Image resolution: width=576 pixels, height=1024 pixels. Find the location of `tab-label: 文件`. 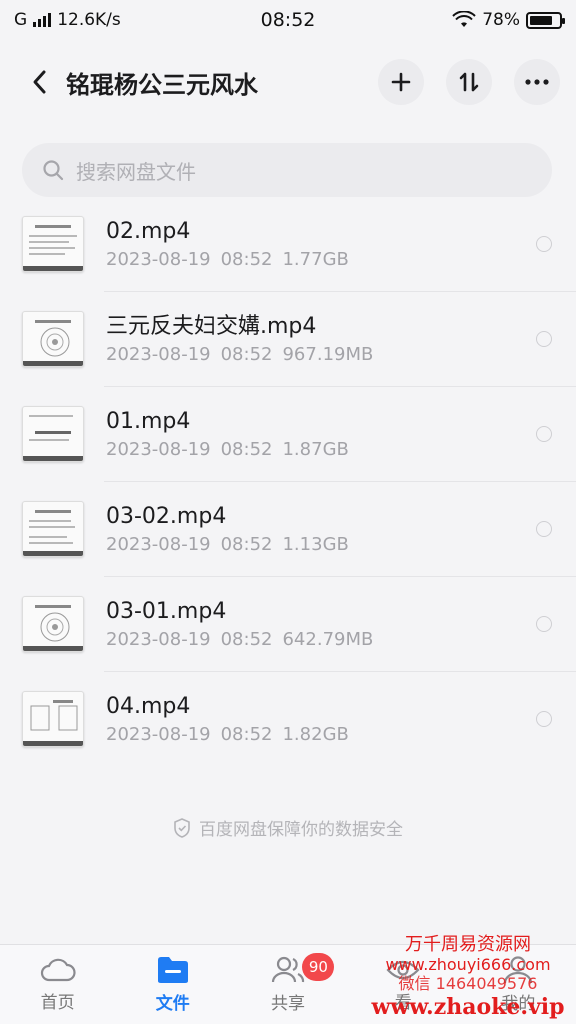

tab-label: 文件 is located at coordinates (172, 1004).